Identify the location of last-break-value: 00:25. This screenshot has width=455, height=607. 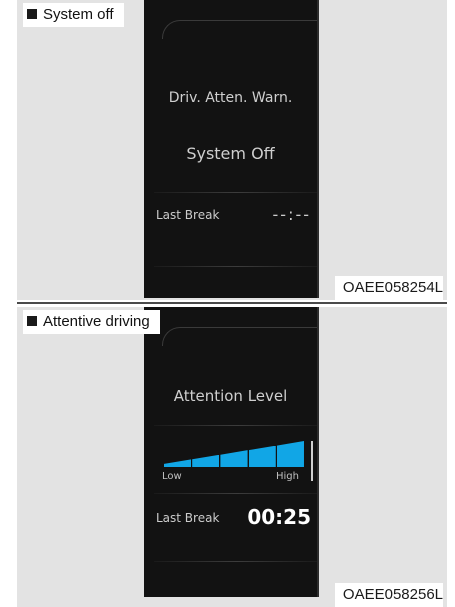
(279, 517).